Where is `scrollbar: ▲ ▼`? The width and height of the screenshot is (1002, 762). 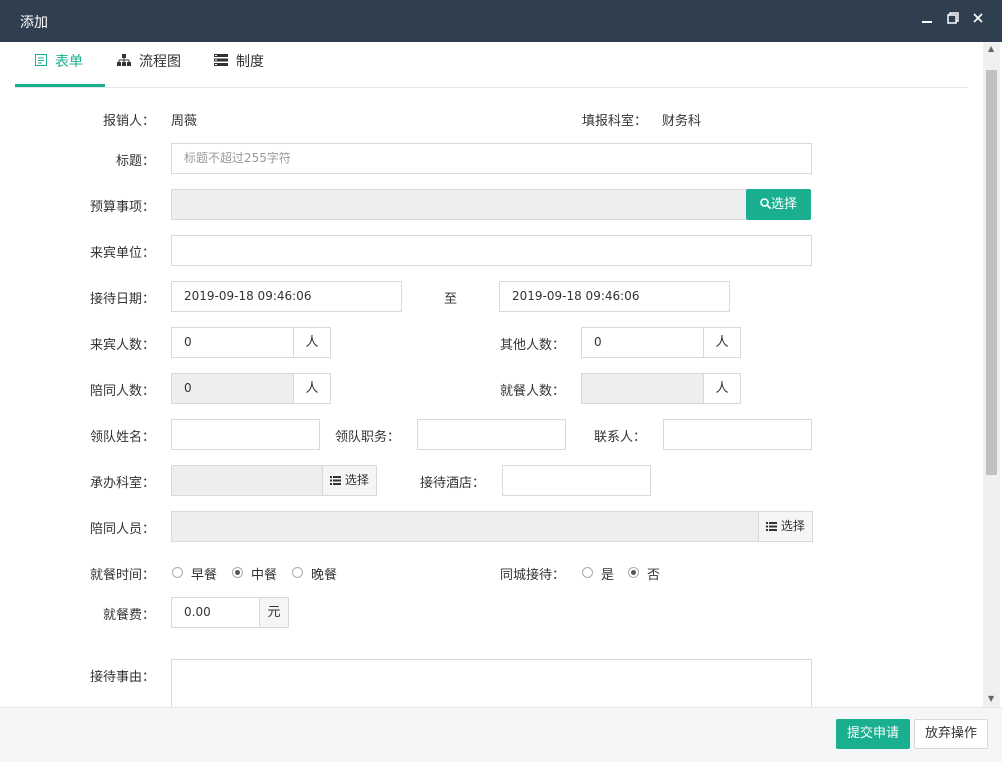 scrollbar: ▲ ▼ is located at coordinates (991, 374).